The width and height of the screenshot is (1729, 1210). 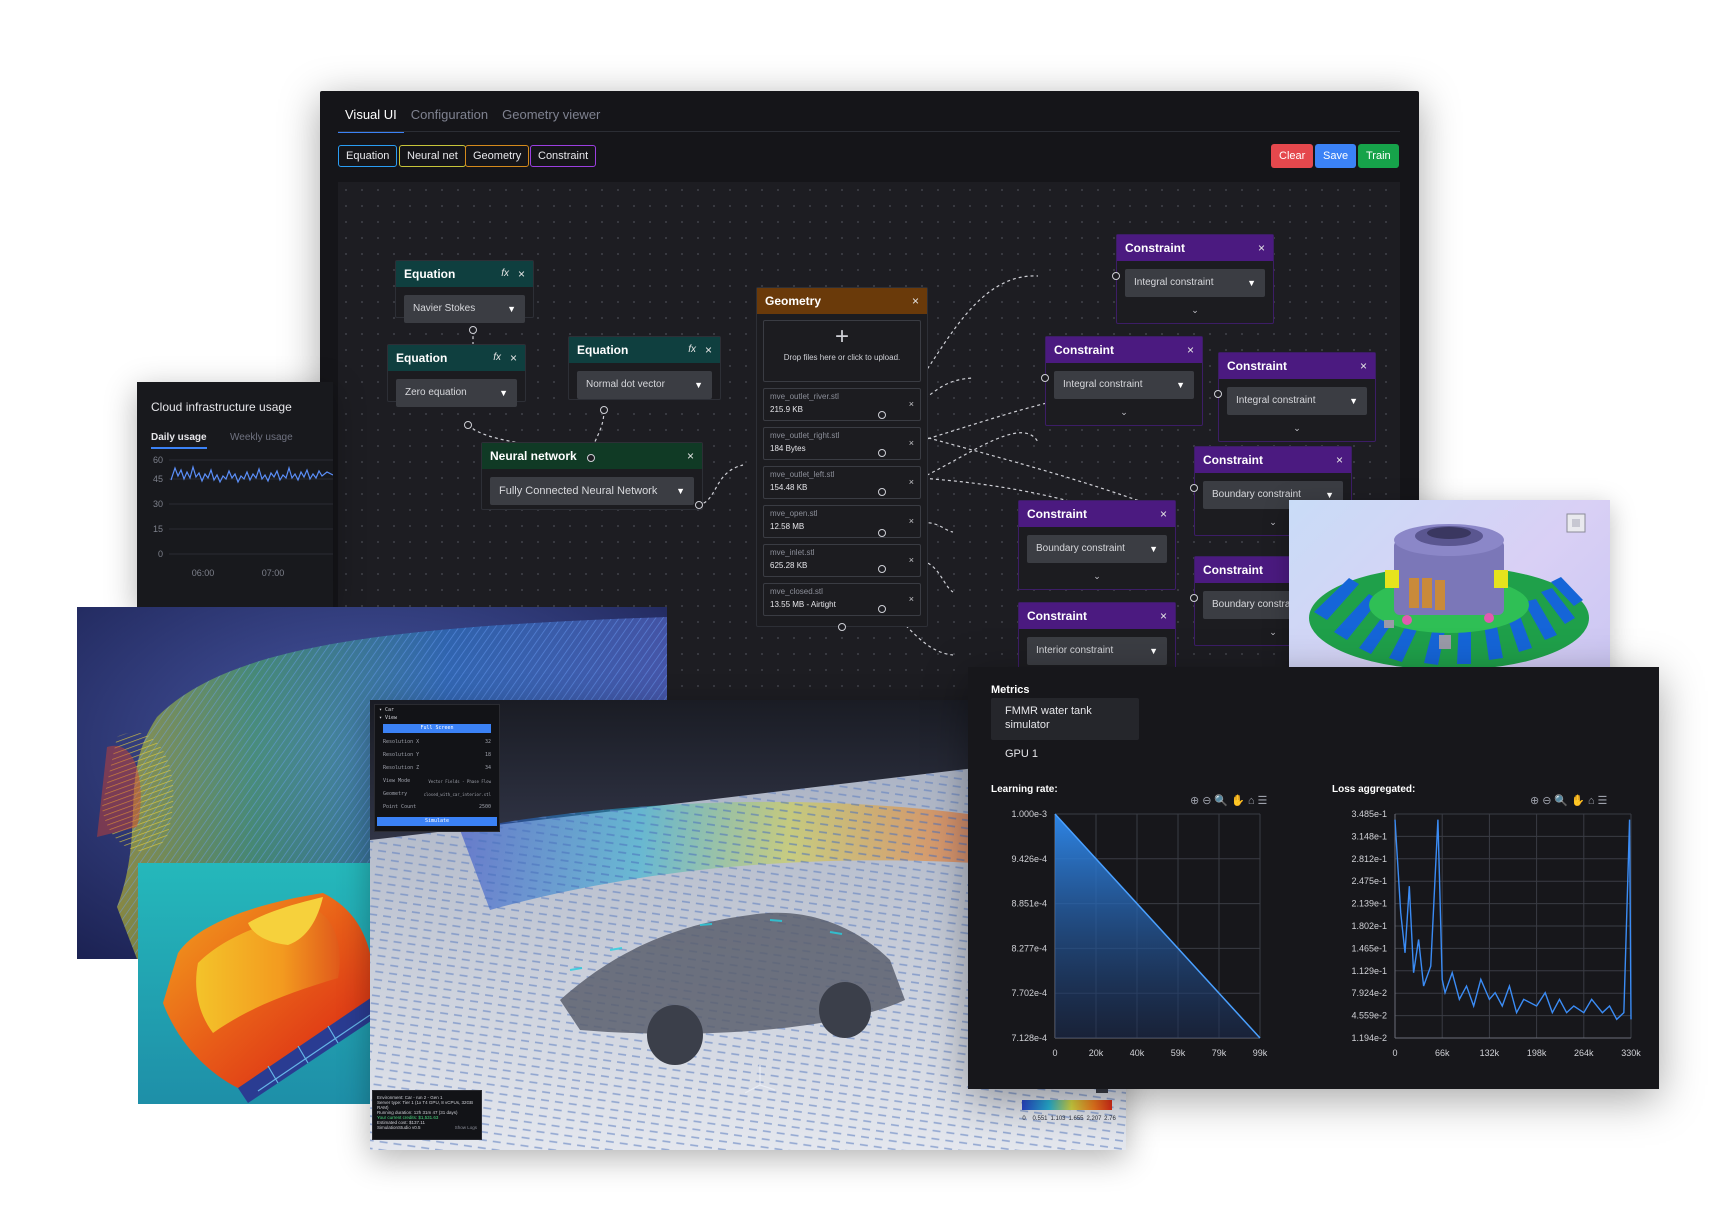 What do you see at coordinates (371, 120) in the screenshot?
I see `tab-visual-ui: Visual UI` at bounding box center [371, 120].